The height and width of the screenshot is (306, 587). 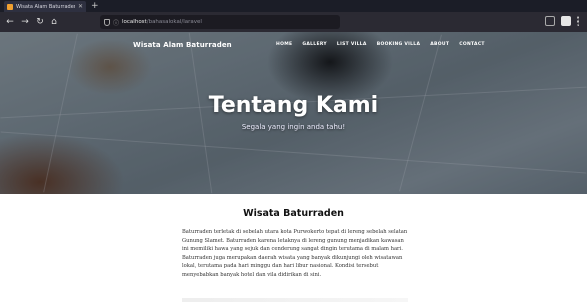 What do you see at coordinates (10, 22) in the screenshot?
I see `back-icon: ←` at bounding box center [10, 22].